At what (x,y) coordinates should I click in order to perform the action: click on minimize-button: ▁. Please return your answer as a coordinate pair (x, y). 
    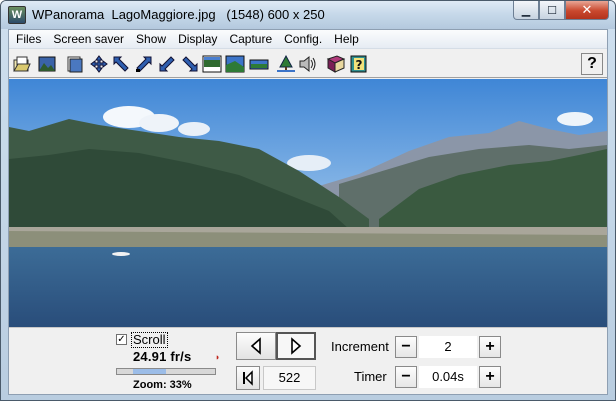
    Looking at the image, I should click on (526, 10).